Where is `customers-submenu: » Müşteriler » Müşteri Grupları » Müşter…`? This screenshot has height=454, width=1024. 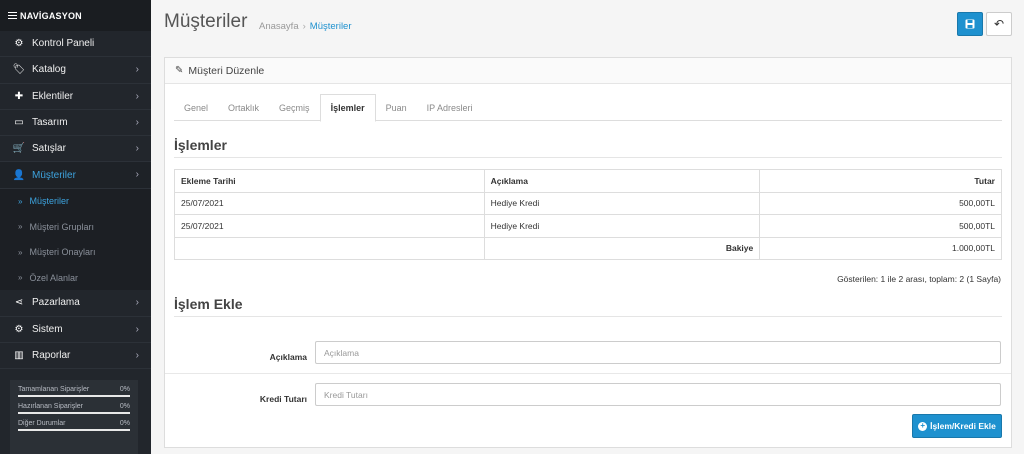 customers-submenu: » Müşteriler » Müşteri Grupları » Müşter… is located at coordinates (75, 239).